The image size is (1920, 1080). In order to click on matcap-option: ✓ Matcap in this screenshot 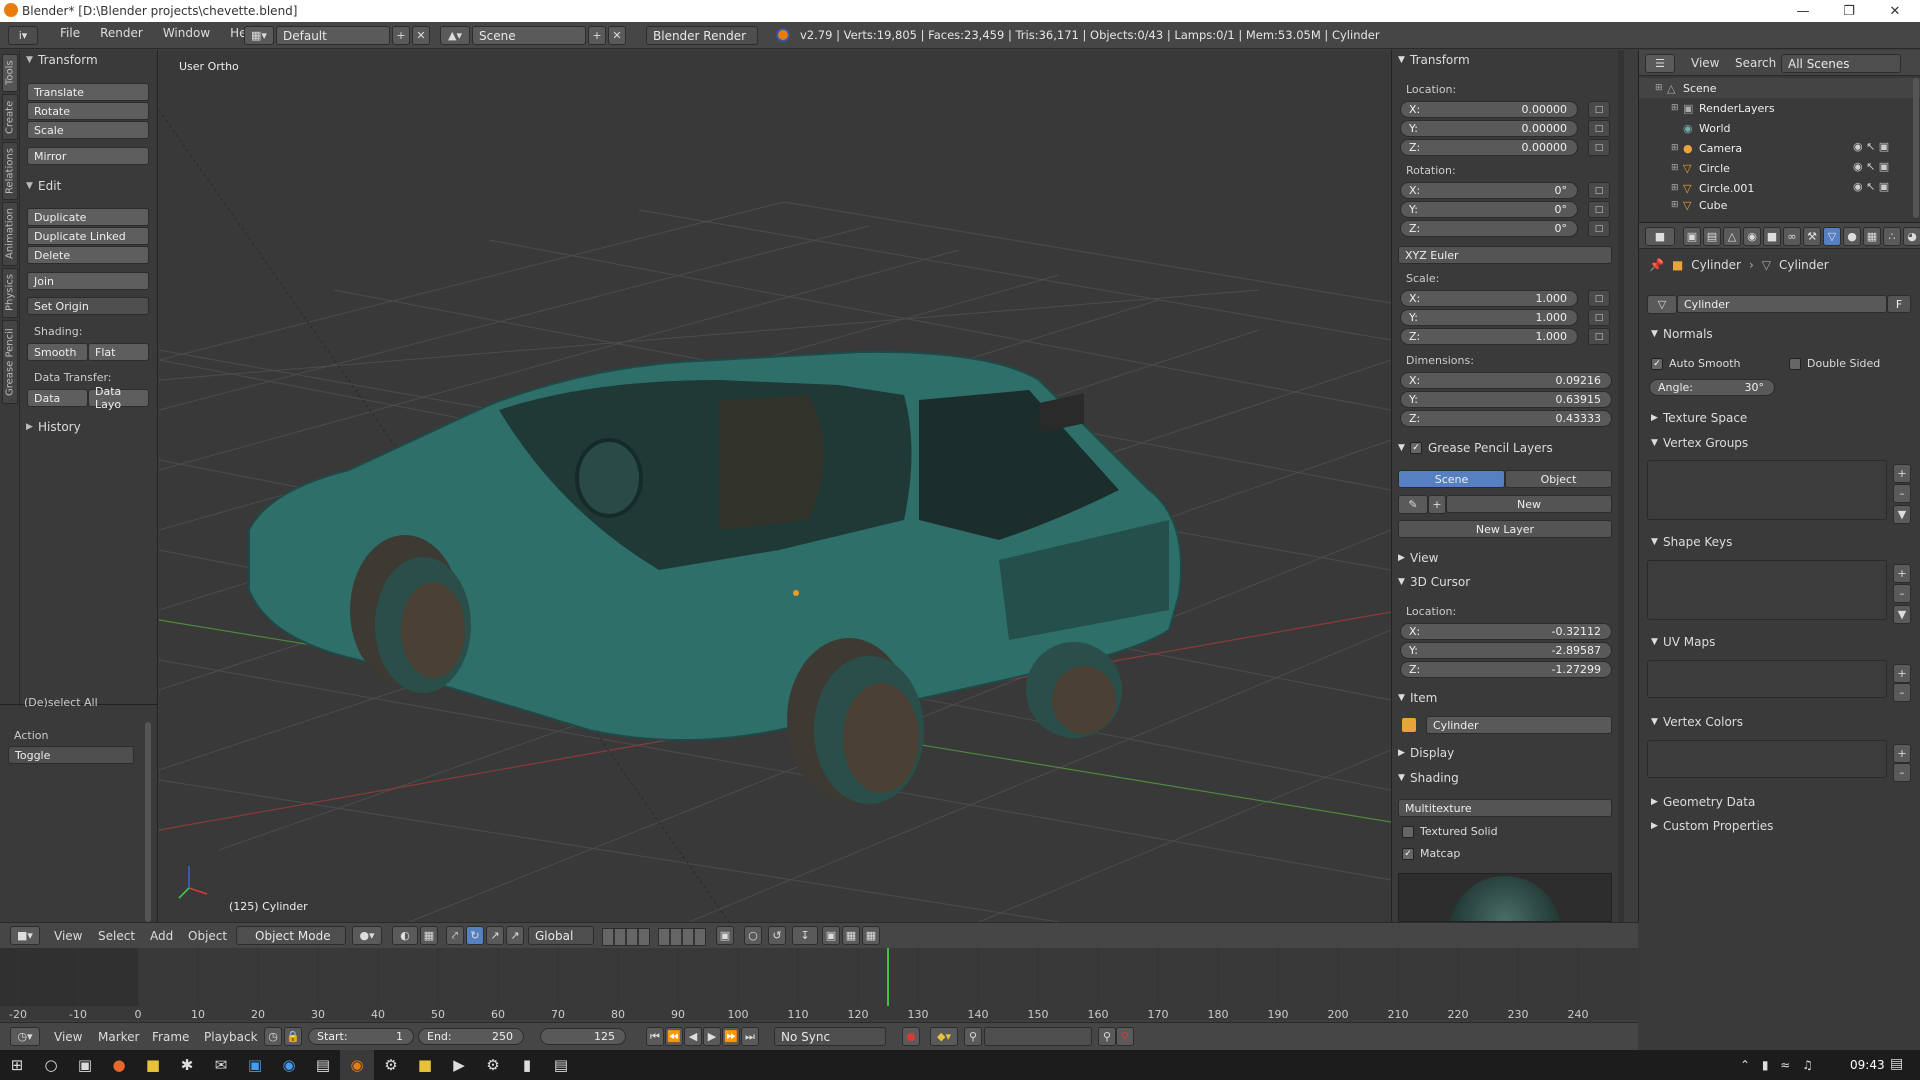, I will do `click(1431, 853)`.